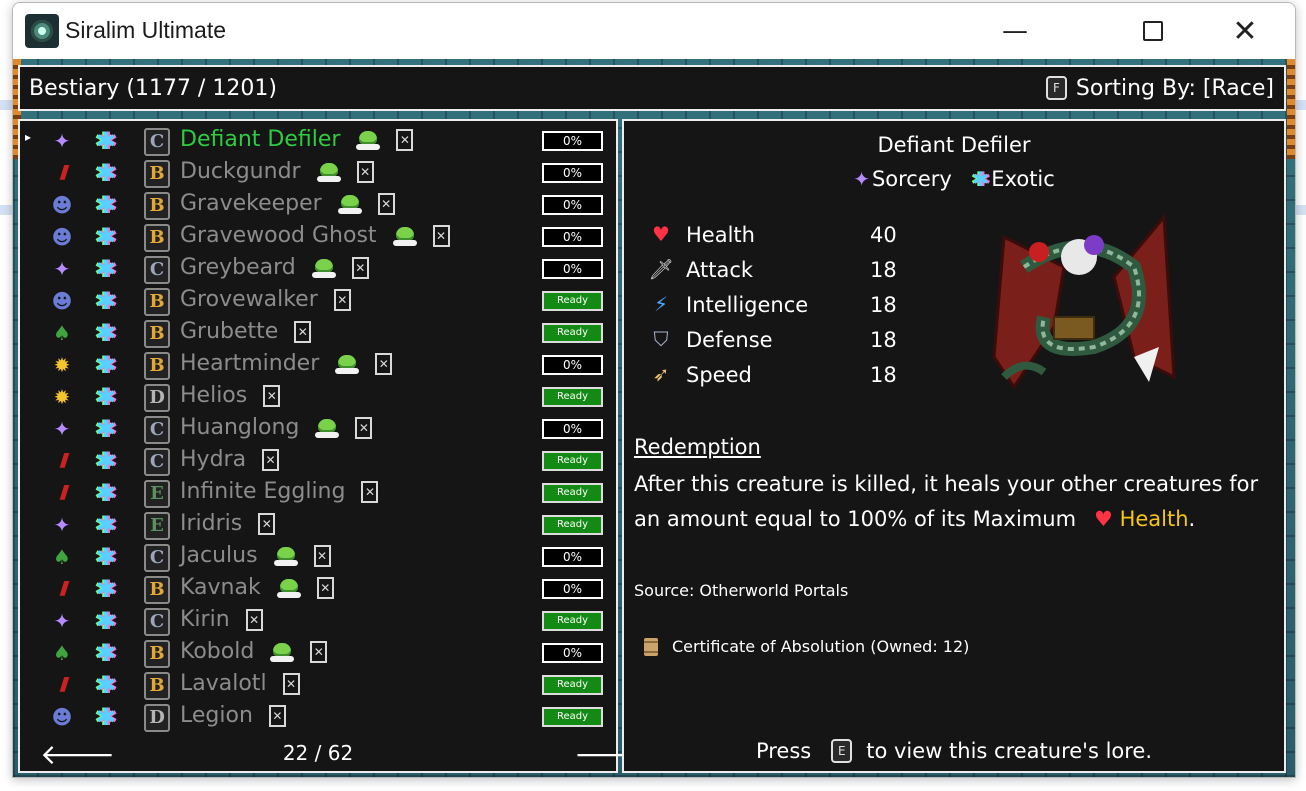  Describe the element at coordinates (747, 305) in the screenshot. I see `stat-label: Intelligence` at that location.